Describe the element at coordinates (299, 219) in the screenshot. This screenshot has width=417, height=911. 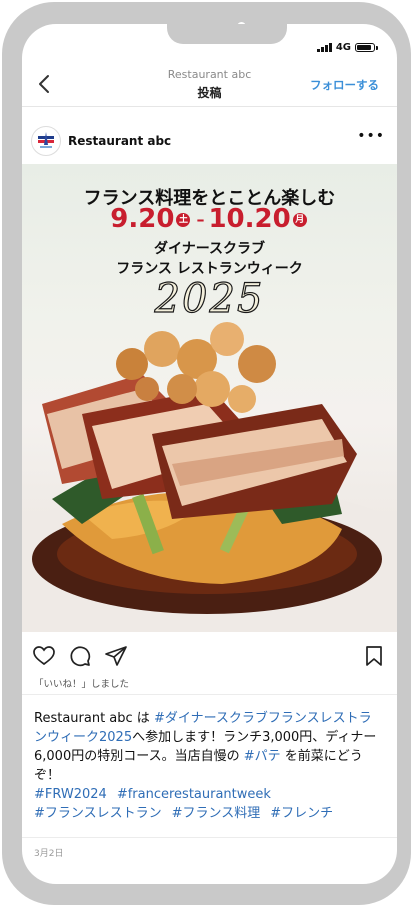
I see `end-day-badge: 月` at that location.